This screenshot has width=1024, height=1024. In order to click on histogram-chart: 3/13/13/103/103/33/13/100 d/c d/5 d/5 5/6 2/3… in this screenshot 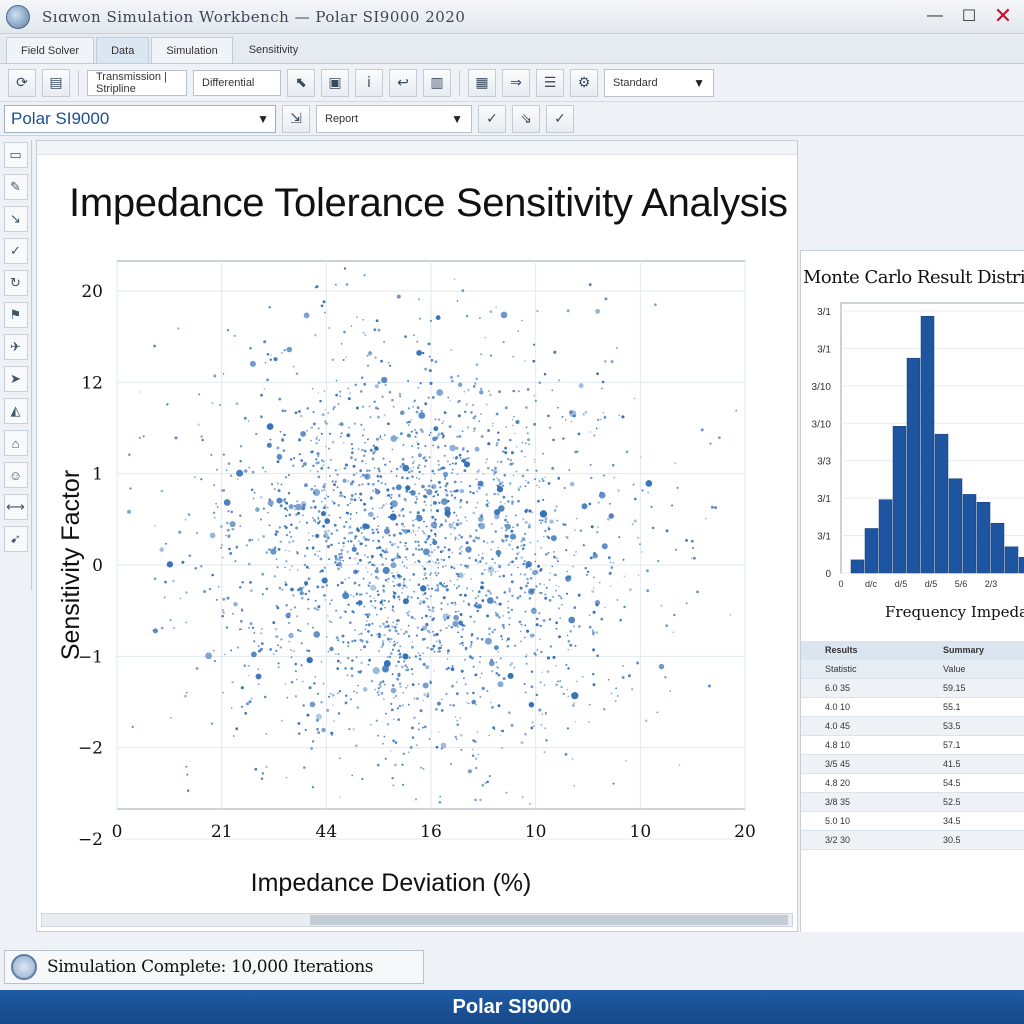, I will do `click(912, 463)`.